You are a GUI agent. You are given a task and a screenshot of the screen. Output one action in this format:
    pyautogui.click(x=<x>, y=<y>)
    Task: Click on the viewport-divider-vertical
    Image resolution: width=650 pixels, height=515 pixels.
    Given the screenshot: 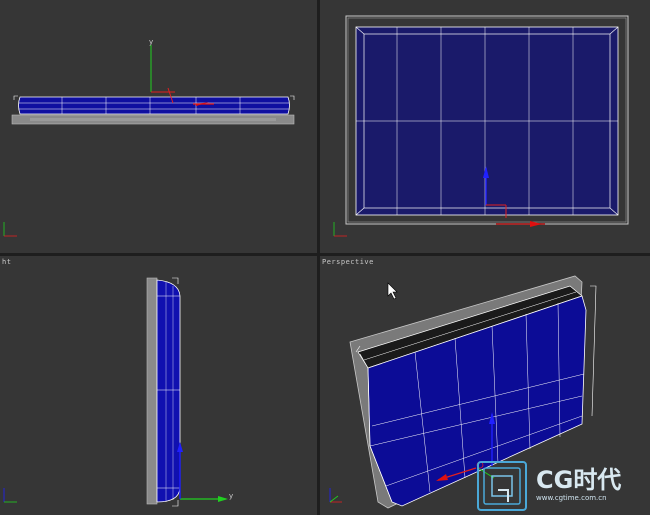 What is the action you would take?
    pyautogui.click(x=318, y=257)
    